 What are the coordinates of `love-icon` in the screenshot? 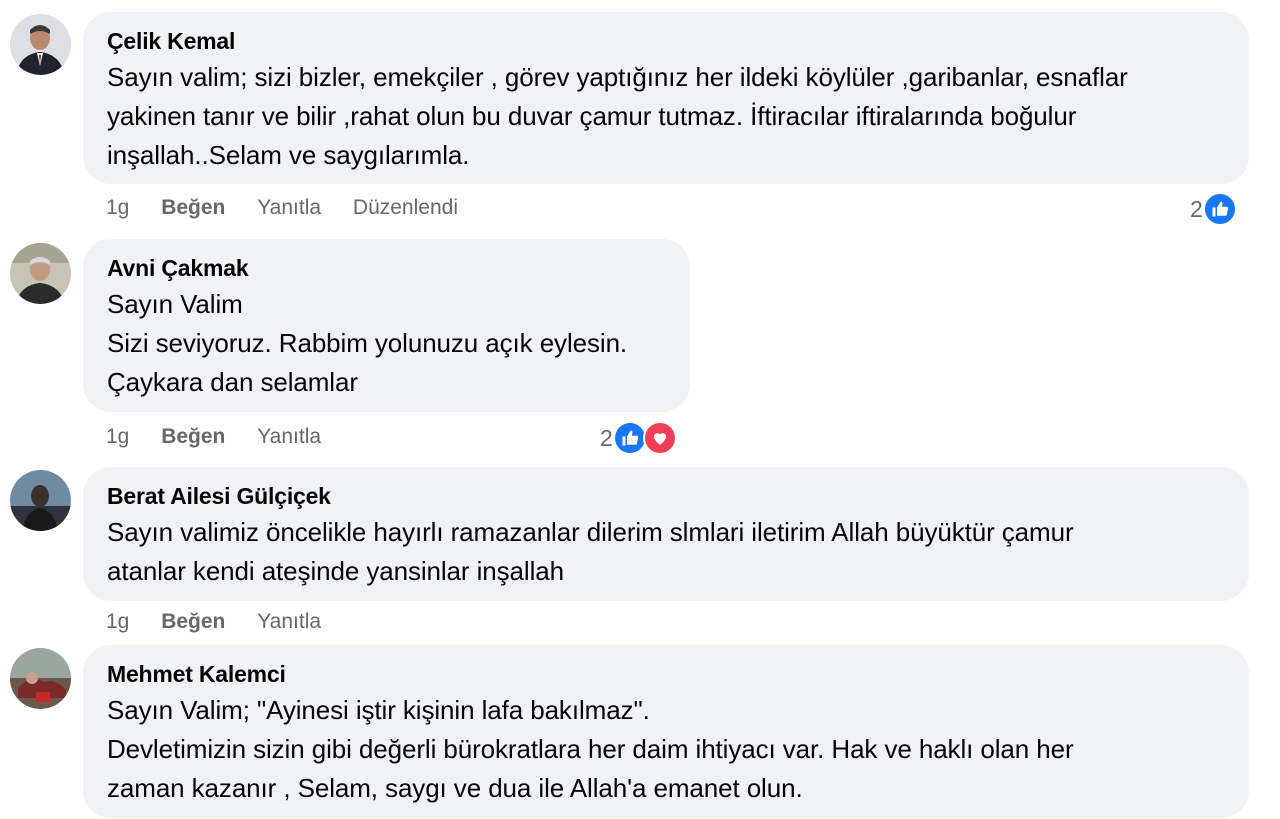 It's located at (659, 438).